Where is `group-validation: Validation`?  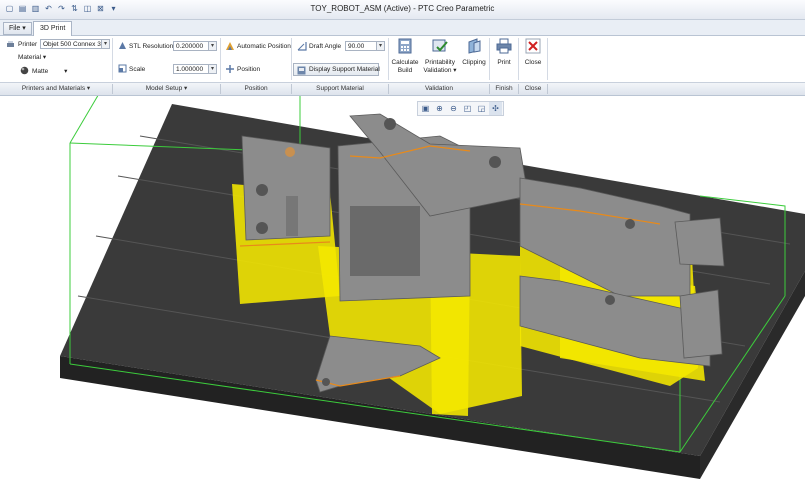 group-validation: Validation is located at coordinates (439, 89).